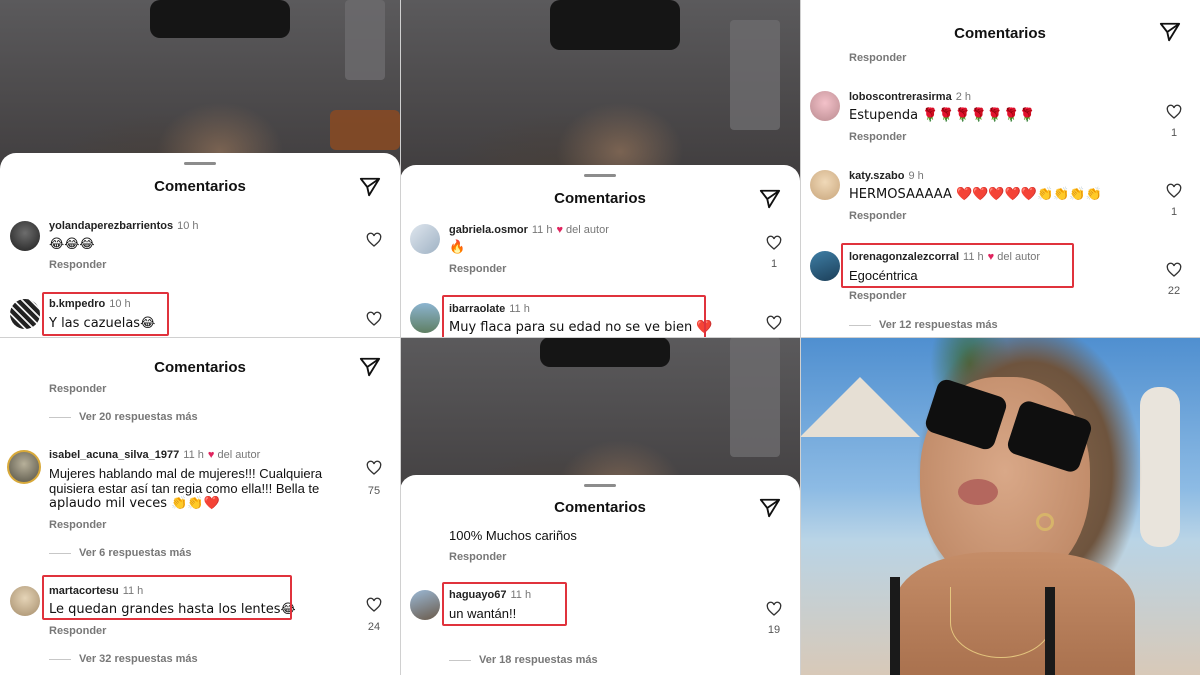 The width and height of the screenshot is (1200, 675). What do you see at coordinates (1001, 622) in the screenshot?
I see `necklace` at bounding box center [1001, 622].